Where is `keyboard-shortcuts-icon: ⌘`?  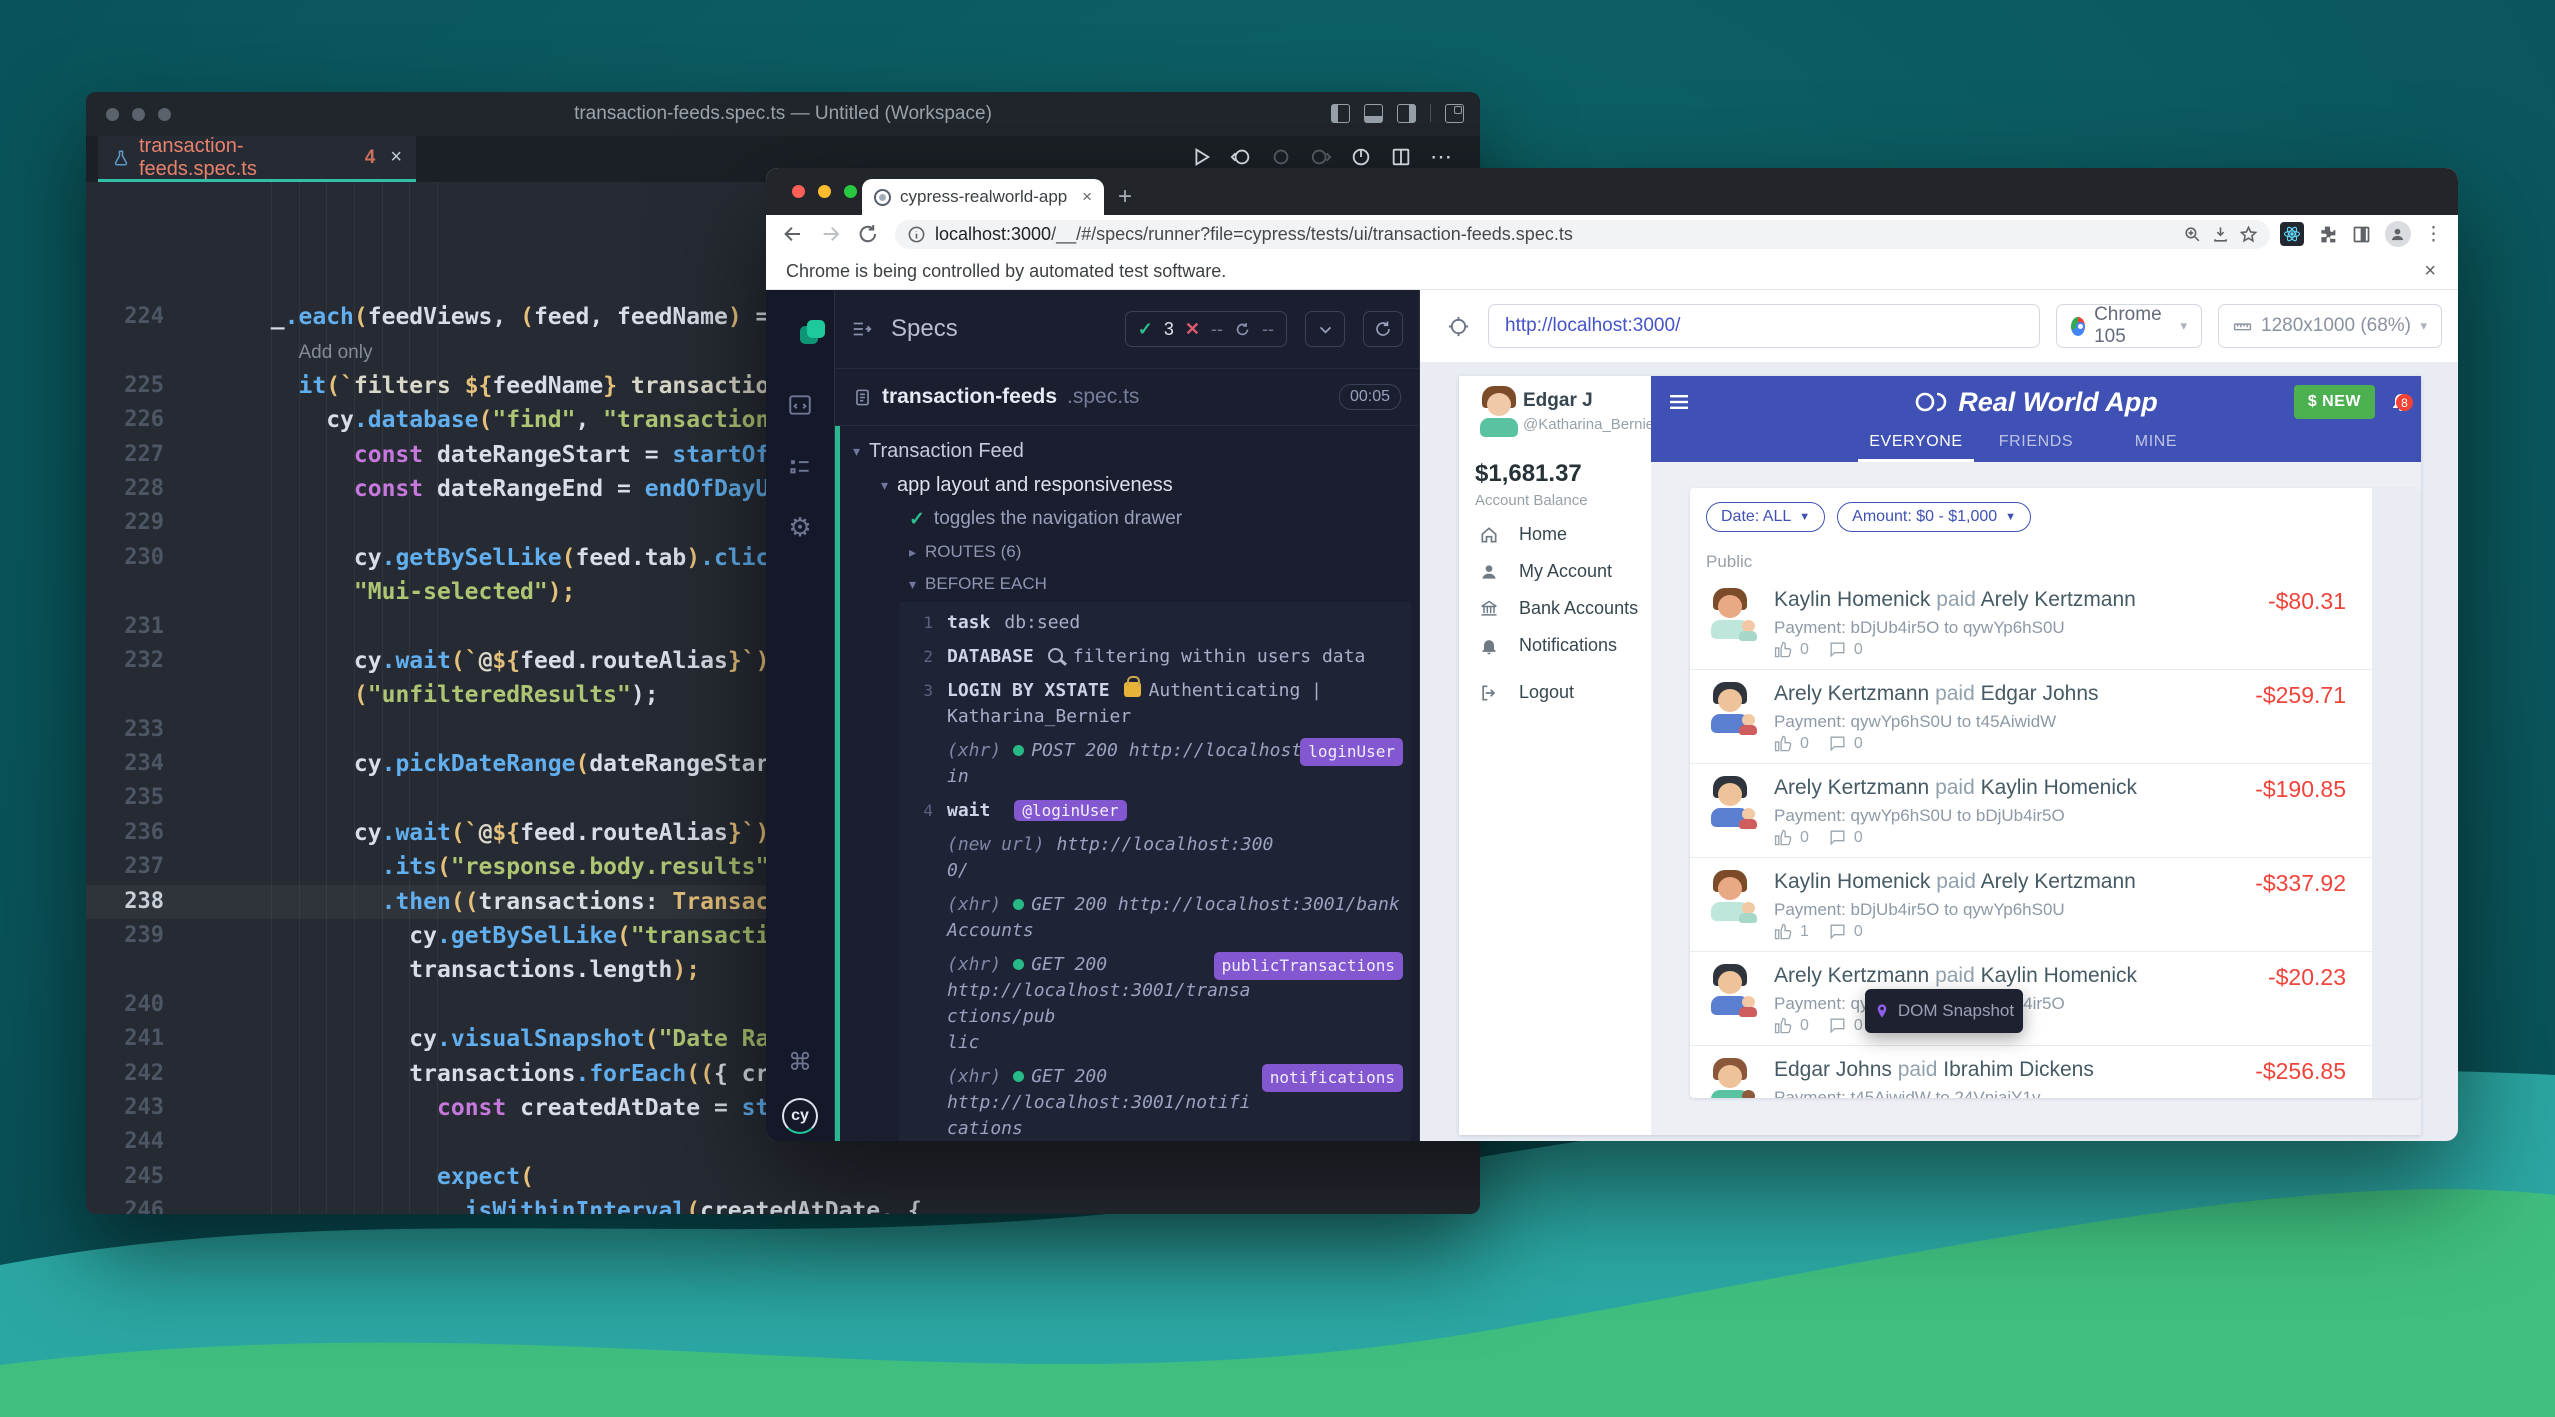
keyboard-shortcuts-icon: ⌘ is located at coordinates (800, 1062).